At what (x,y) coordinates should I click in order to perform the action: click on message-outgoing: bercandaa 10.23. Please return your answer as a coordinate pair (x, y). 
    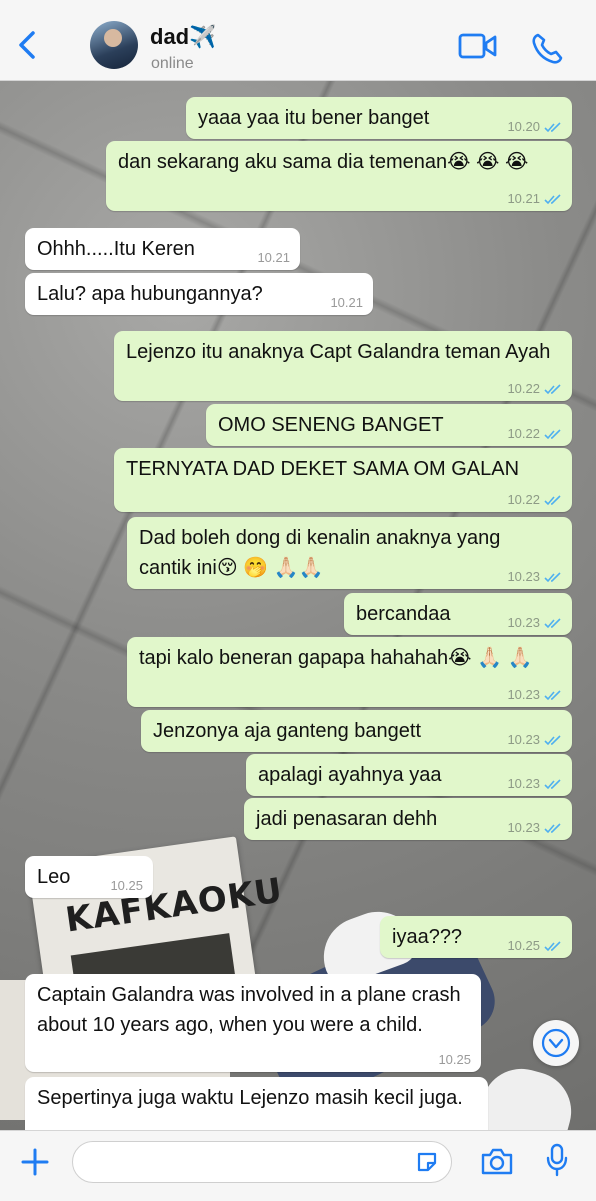
    Looking at the image, I should click on (458, 614).